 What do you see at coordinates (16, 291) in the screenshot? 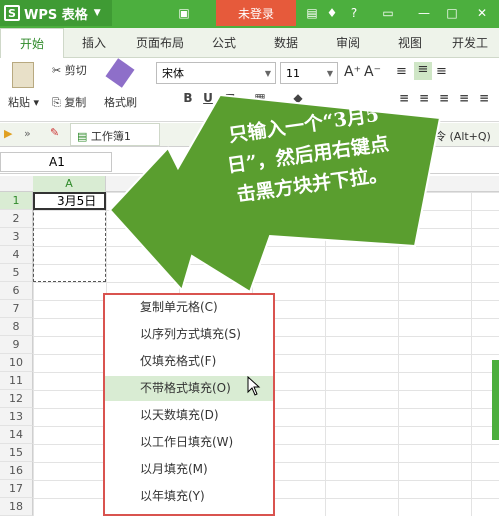
I see `row-header: 6` at bounding box center [16, 291].